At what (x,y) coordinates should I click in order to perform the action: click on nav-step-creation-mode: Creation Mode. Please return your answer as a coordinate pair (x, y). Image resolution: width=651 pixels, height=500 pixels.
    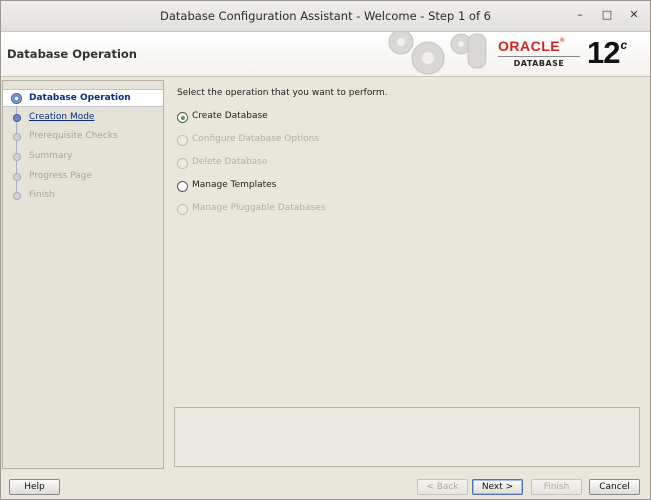
    Looking at the image, I should click on (83, 118).